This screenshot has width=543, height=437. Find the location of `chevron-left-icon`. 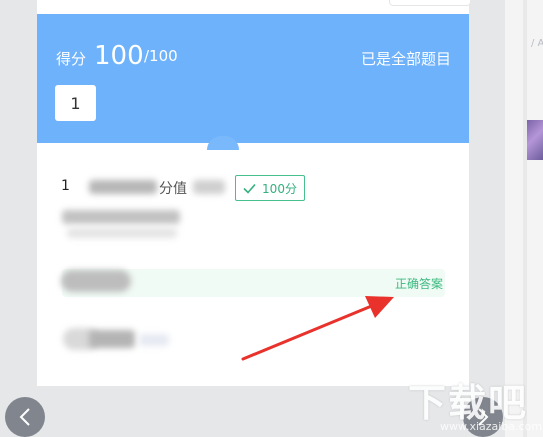

chevron-left-icon is located at coordinates (24, 417).